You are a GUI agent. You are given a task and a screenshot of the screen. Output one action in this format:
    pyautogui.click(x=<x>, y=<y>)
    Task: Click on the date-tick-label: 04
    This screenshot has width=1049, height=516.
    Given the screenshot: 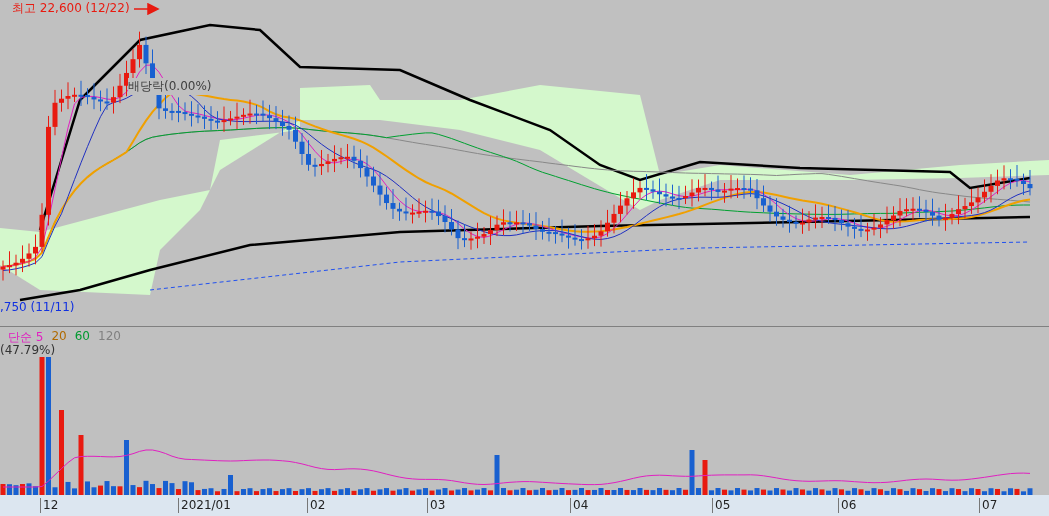 What is the action you would take?
    pyautogui.click(x=579, y=505)
    